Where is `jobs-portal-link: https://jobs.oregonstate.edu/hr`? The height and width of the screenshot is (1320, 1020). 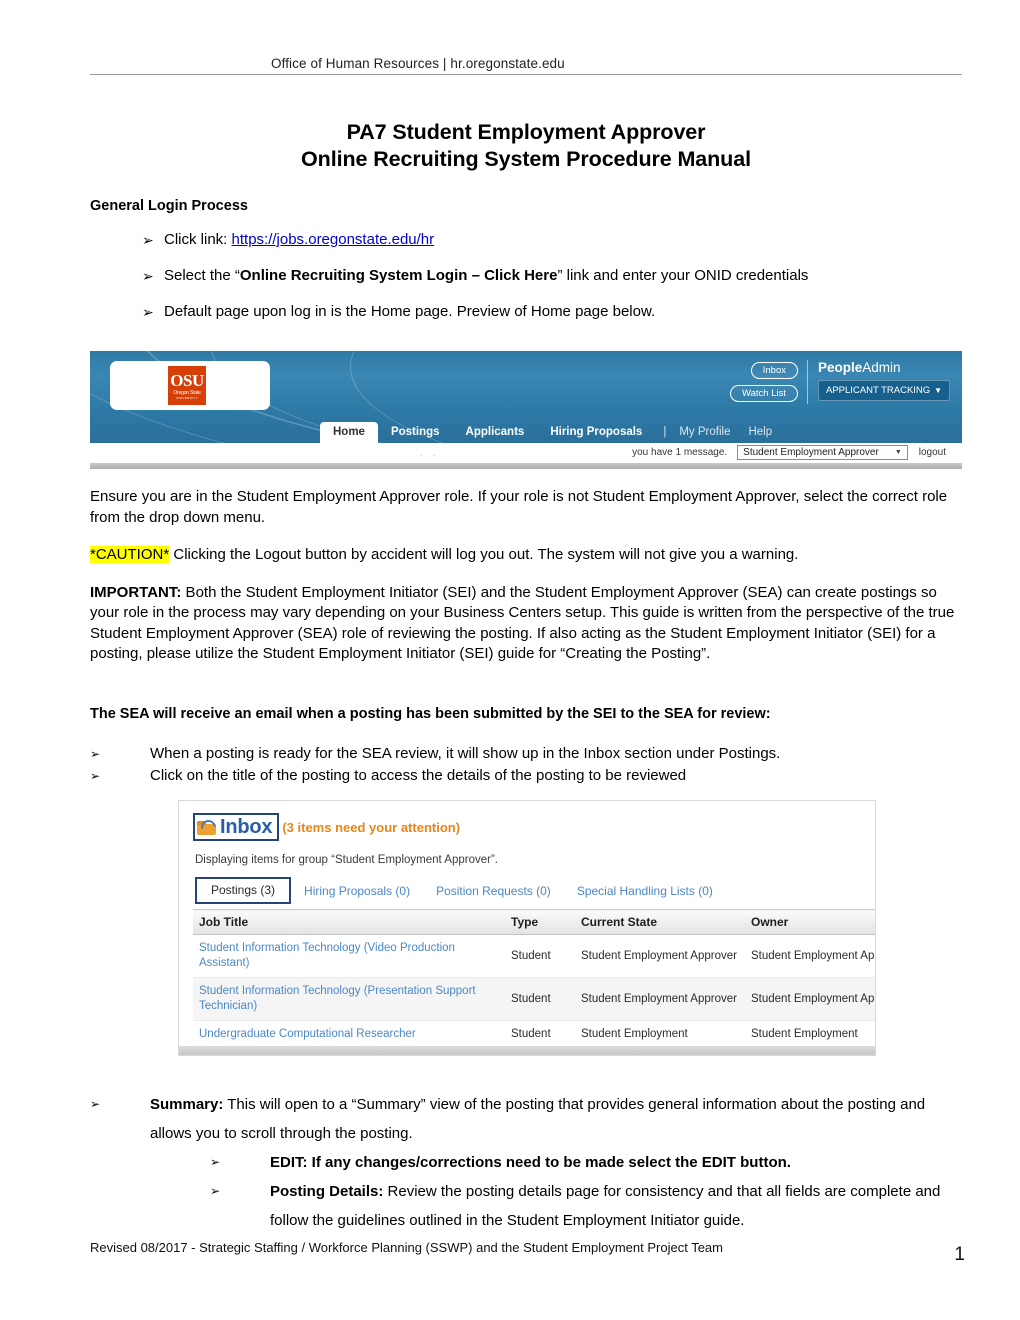 jobs-portal-link: https://jobs.oregonstate.edu/hr is located at coordinates (333, 239).